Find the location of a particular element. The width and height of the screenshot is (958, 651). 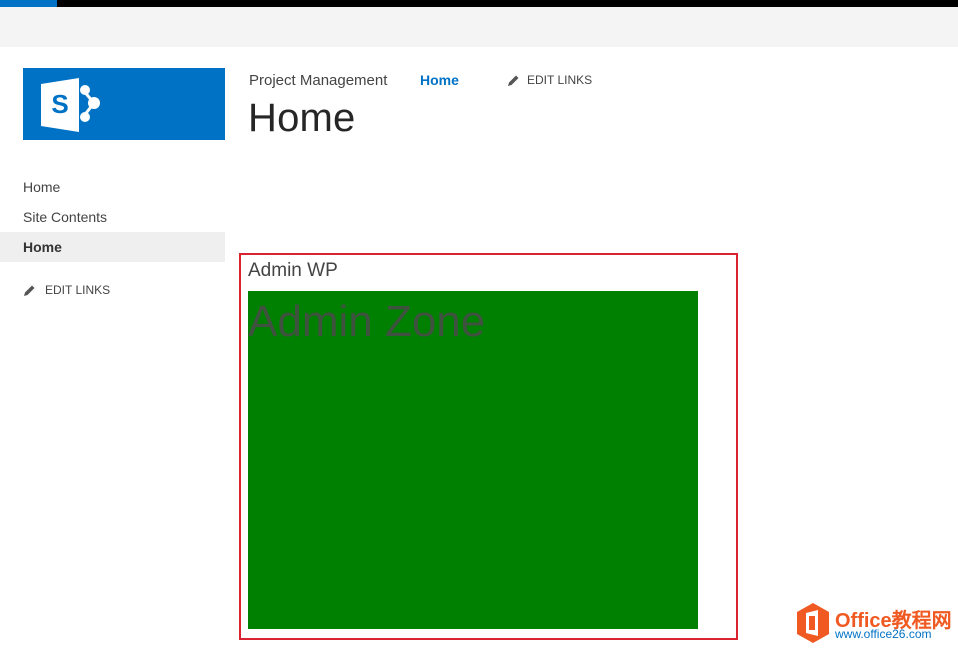

quick-launch-item-home: Home is located at coordinates (112, 187).